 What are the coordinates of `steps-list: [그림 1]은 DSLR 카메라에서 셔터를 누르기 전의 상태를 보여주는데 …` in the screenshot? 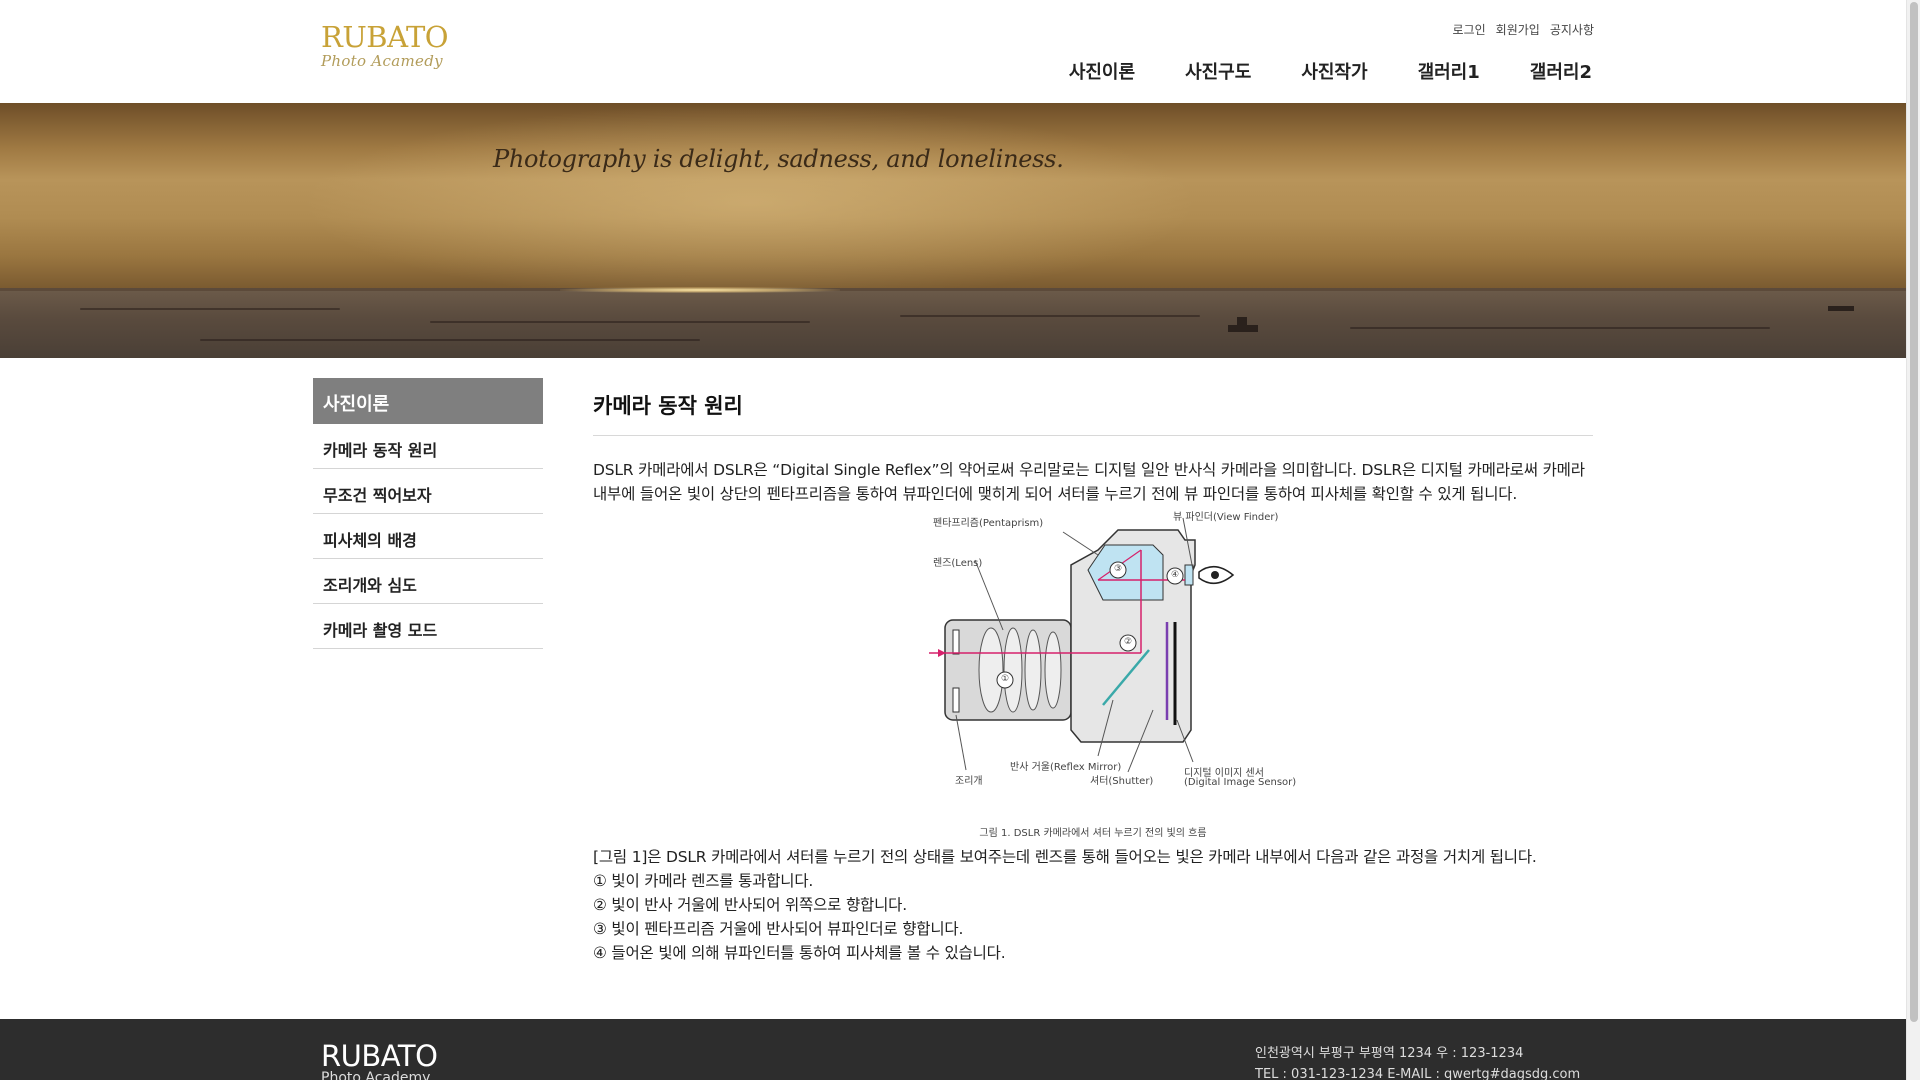 It's located at (1093, 905).